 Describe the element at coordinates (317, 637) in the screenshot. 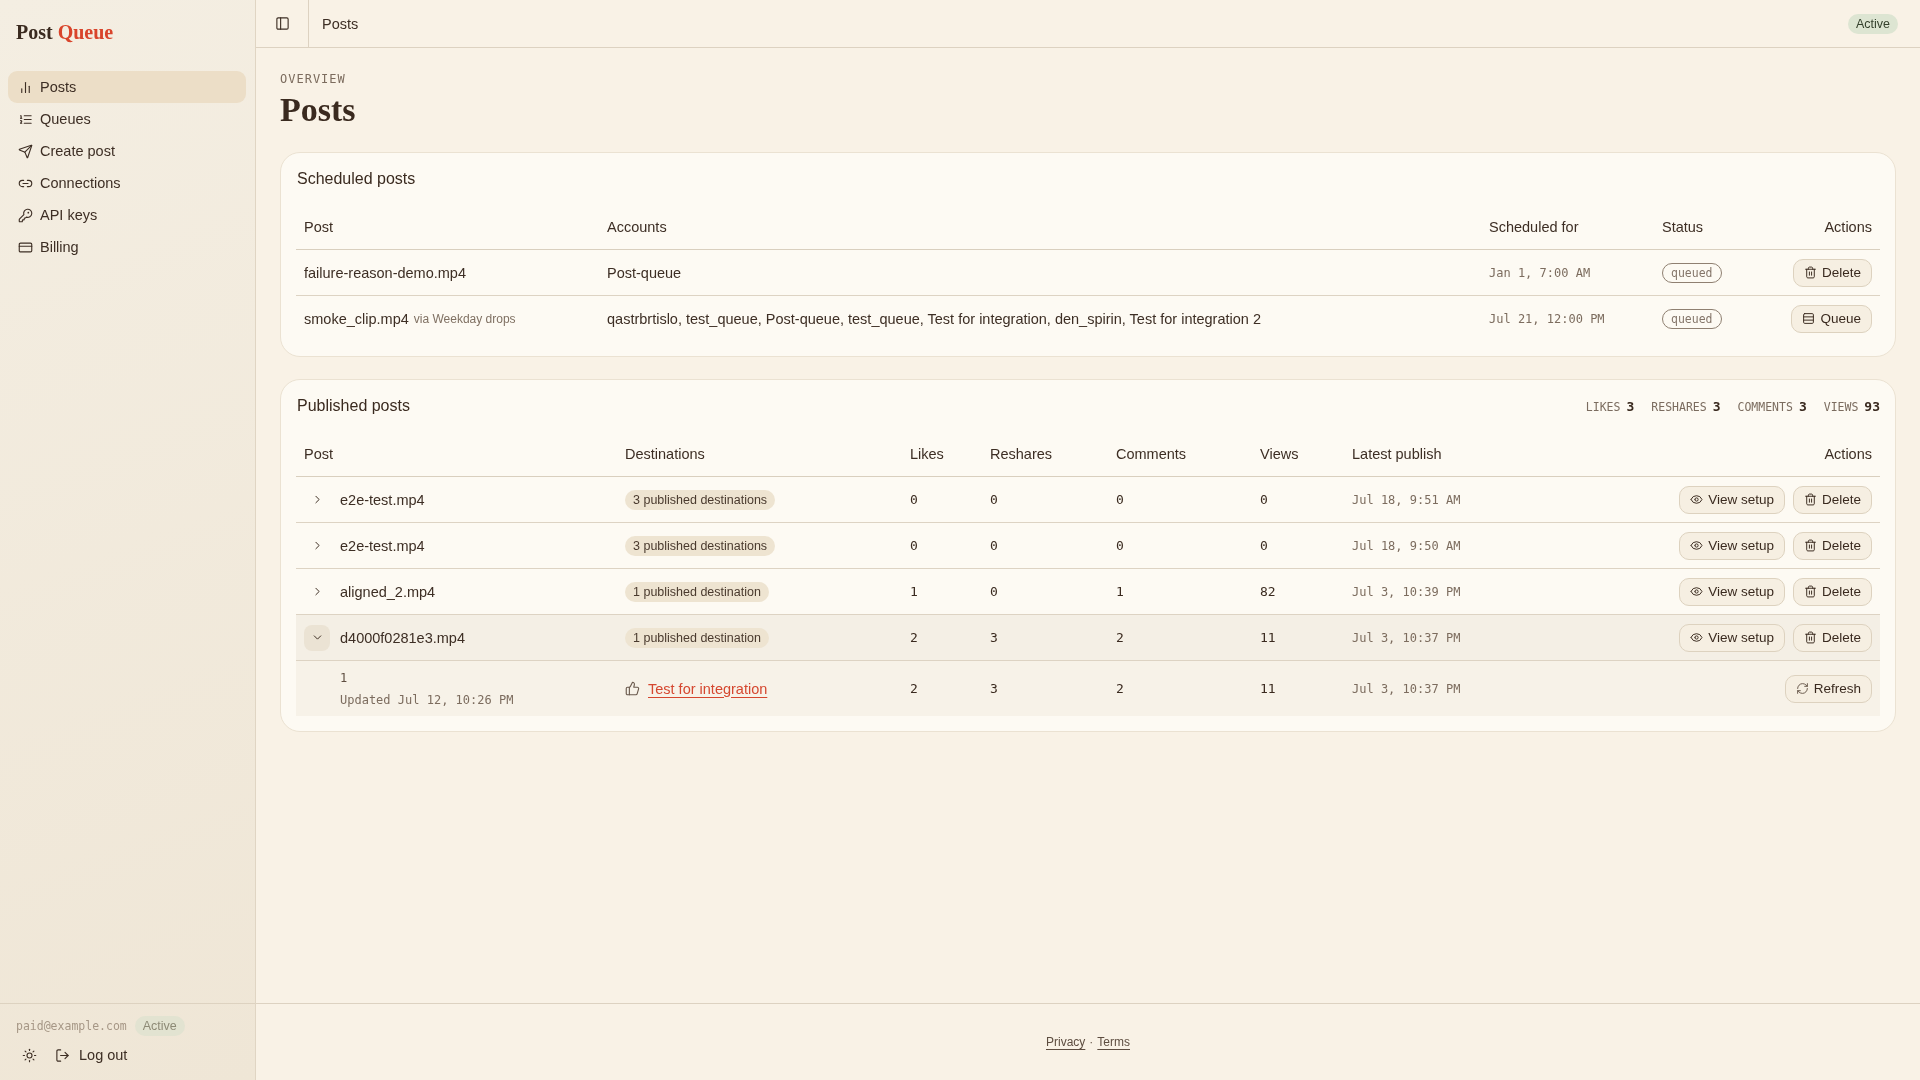

I see `expand-toggle` at that location.